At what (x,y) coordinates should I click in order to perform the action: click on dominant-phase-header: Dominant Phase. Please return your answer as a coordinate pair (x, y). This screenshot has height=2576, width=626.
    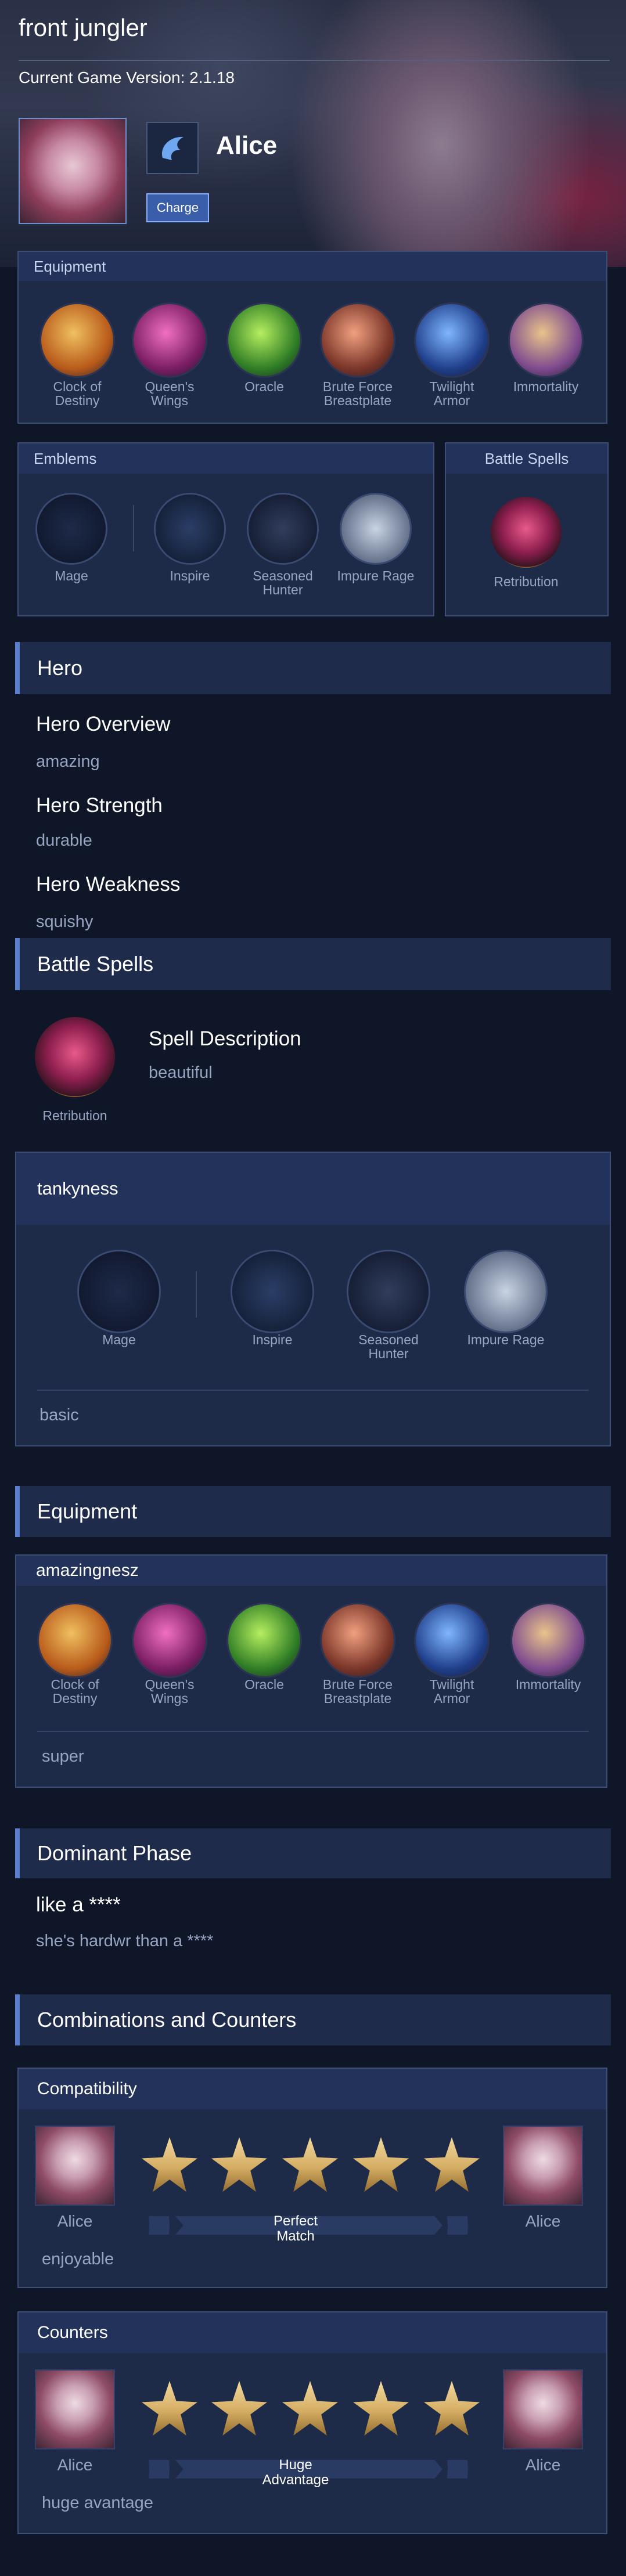
    Looking at the image, I should click on (313, 1853).